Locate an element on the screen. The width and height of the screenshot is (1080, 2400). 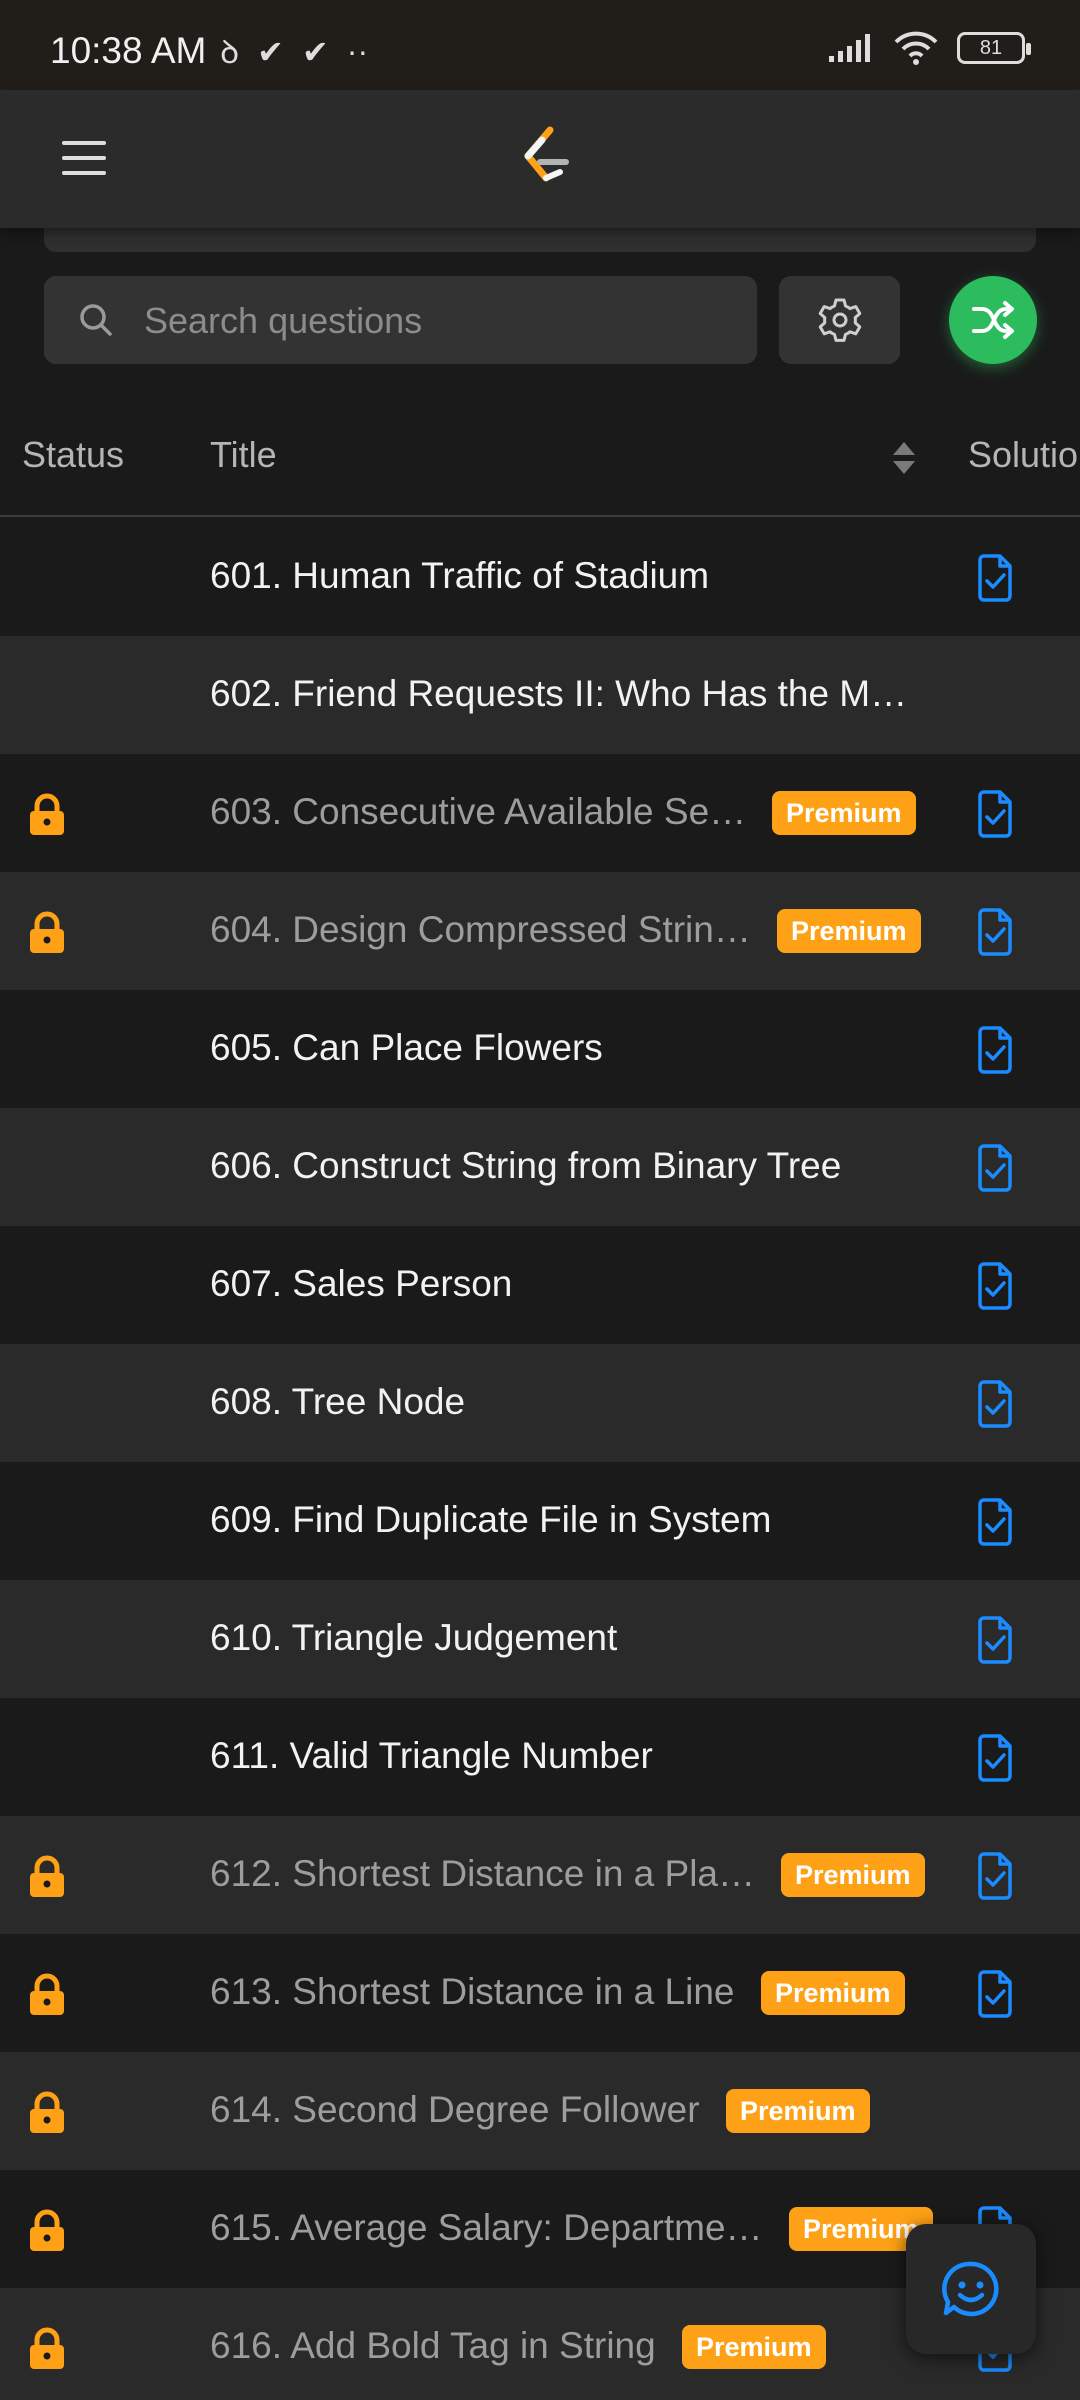
status-bar: 10:38 AM ꝺ ✔ ✔ ·· 81 is located at coordinates (540, 45).